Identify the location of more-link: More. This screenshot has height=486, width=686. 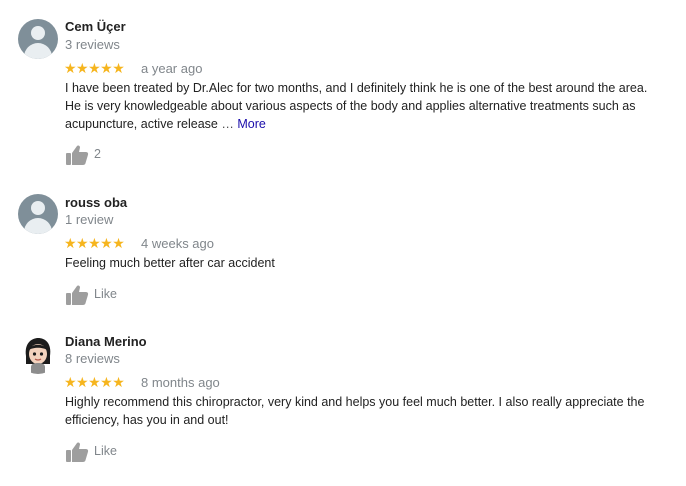
(251, 124).